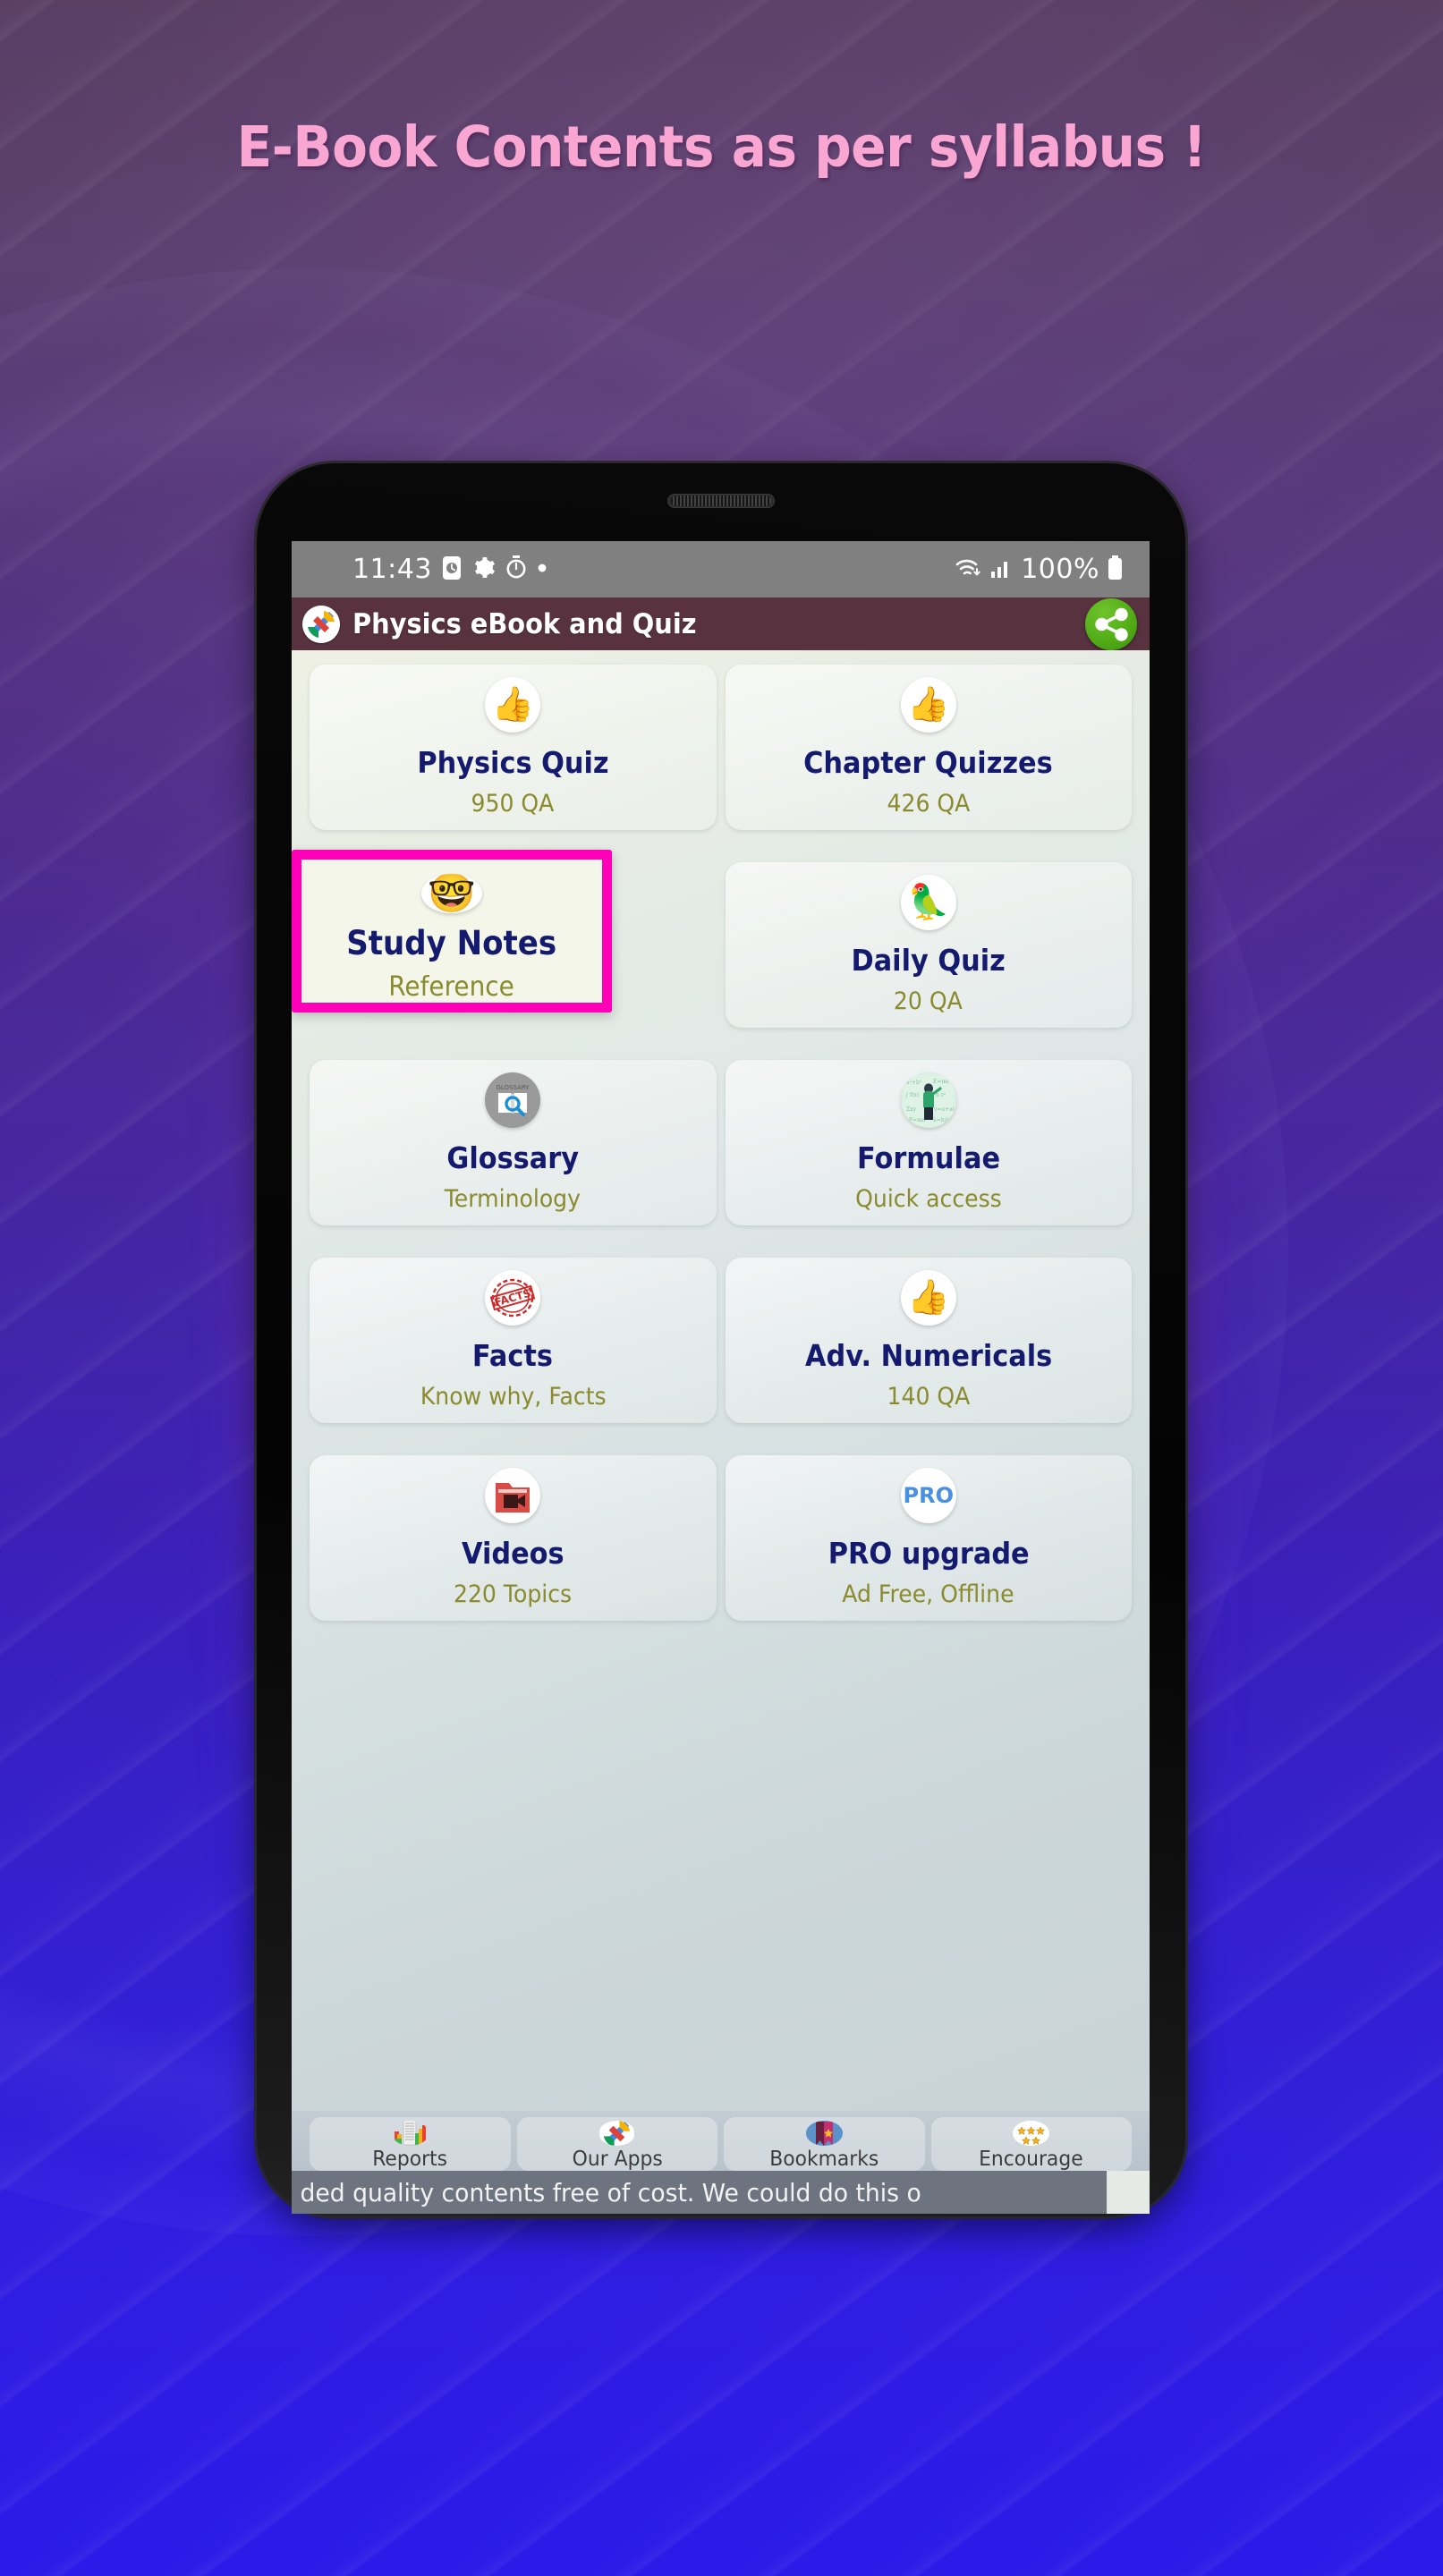  I want to click on status-bar-right: 100%, so click(1042, 569).